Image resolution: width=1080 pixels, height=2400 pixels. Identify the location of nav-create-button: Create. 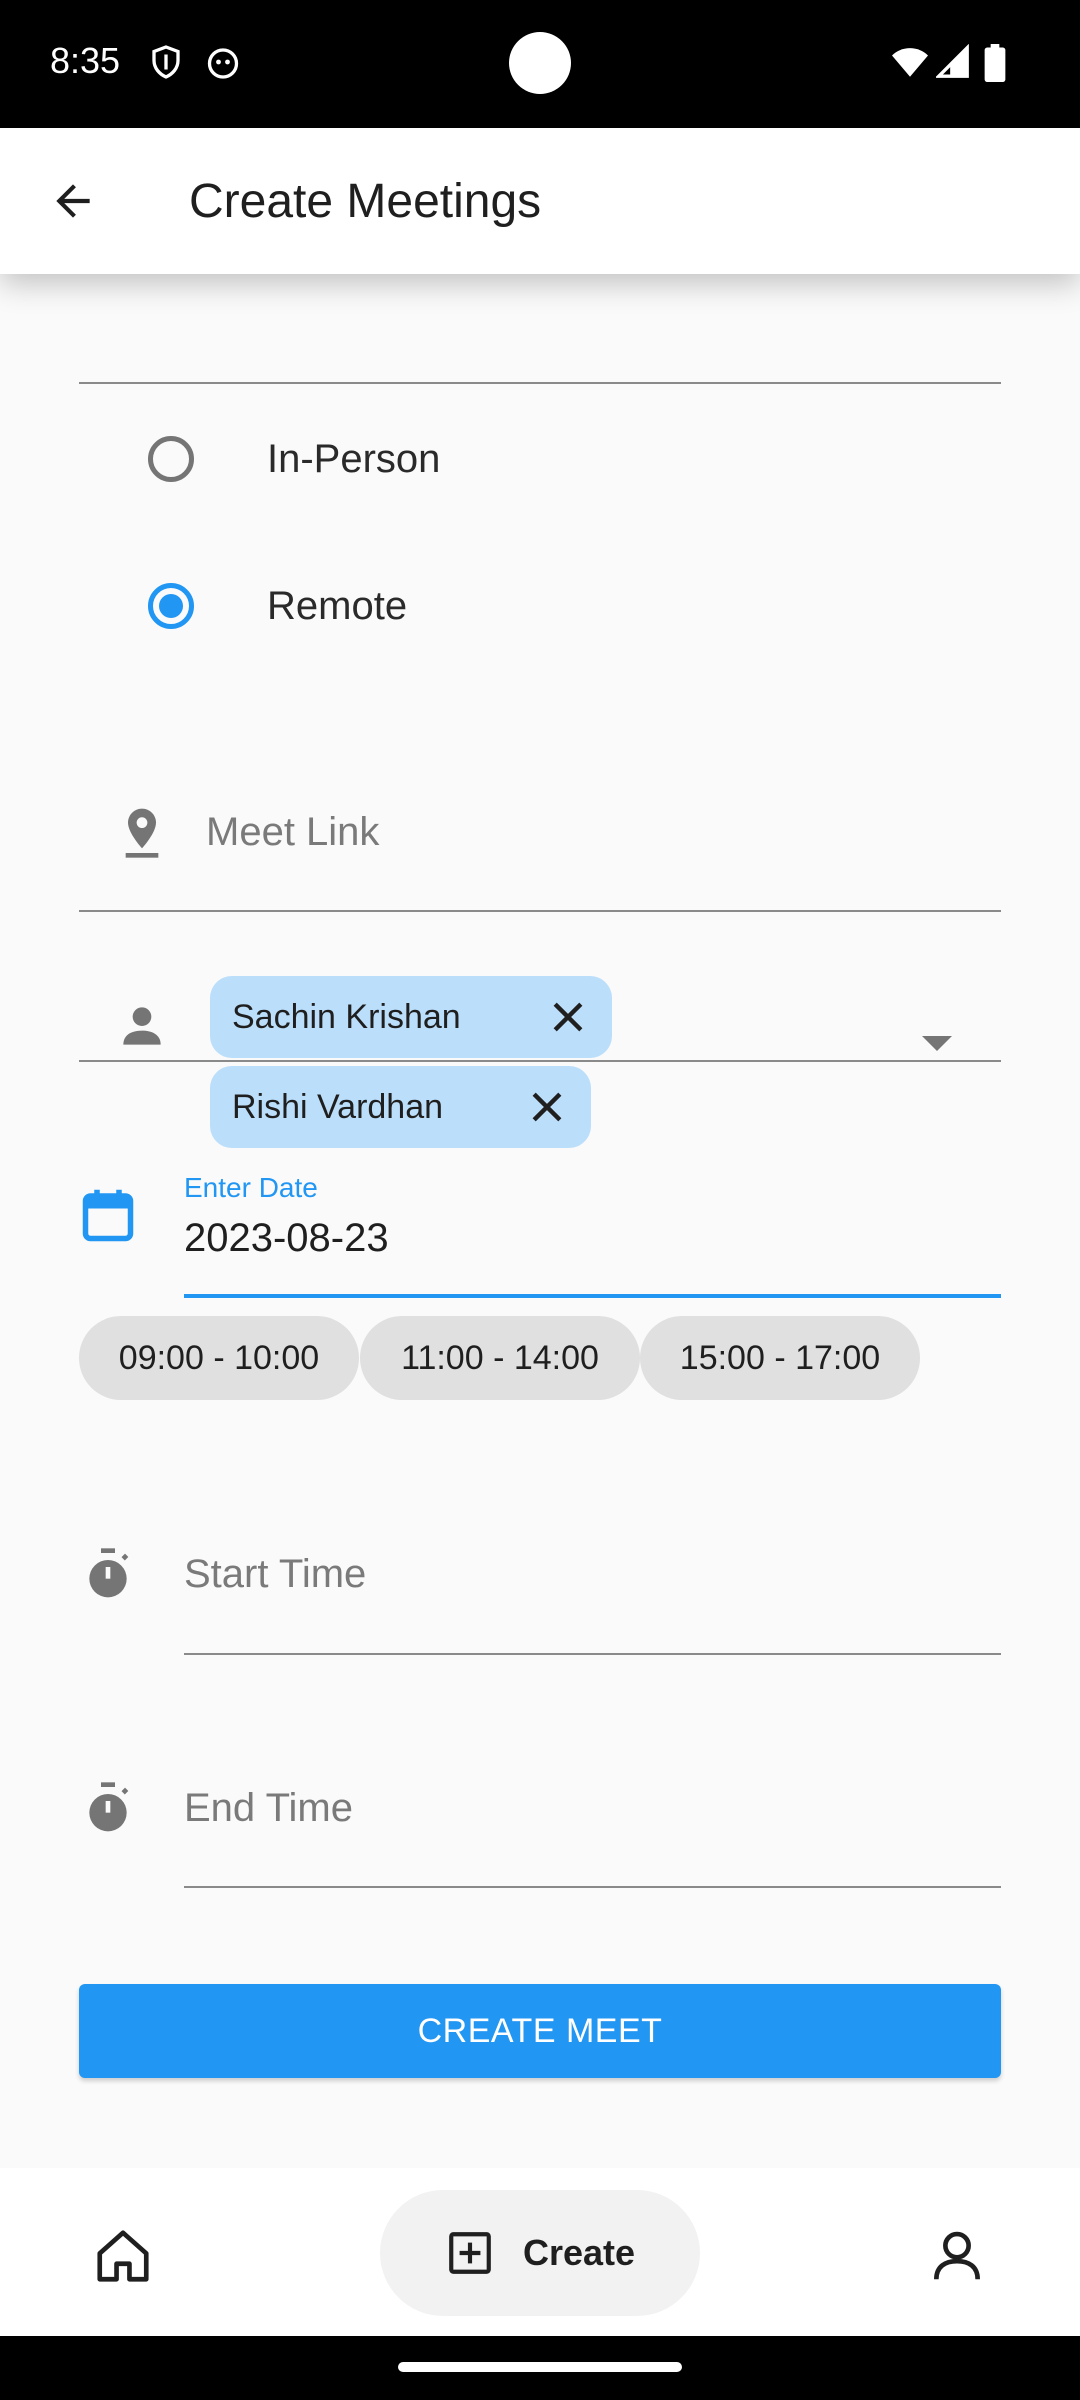
(540, 2253).